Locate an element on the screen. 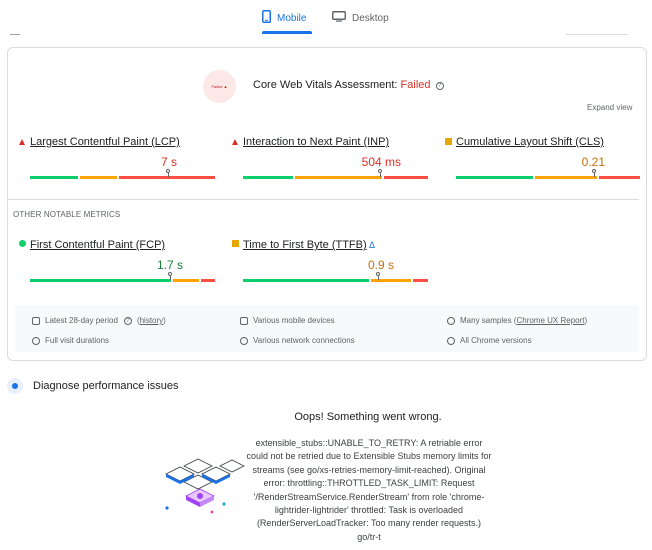  tab-desktop-label: Desktop is located at coordinates (370, 18).